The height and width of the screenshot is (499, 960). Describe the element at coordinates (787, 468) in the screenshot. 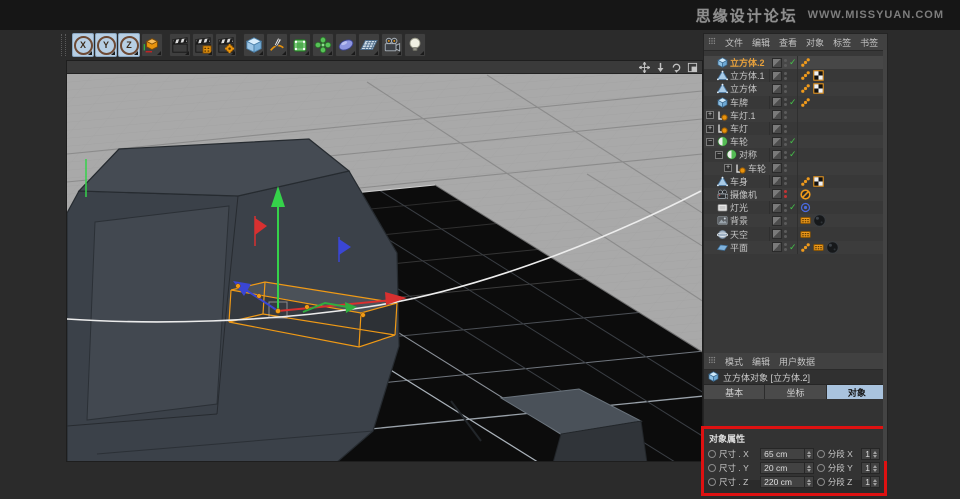

I see `size-y-input: 20 cm` at that location.